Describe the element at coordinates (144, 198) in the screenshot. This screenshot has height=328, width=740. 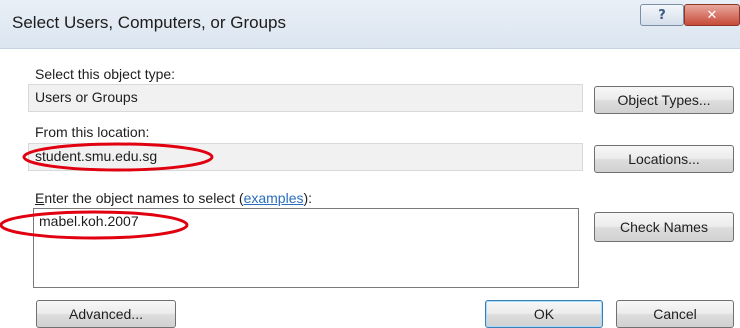
I see `object-names-label-text: nter the object names to select (` at that location.